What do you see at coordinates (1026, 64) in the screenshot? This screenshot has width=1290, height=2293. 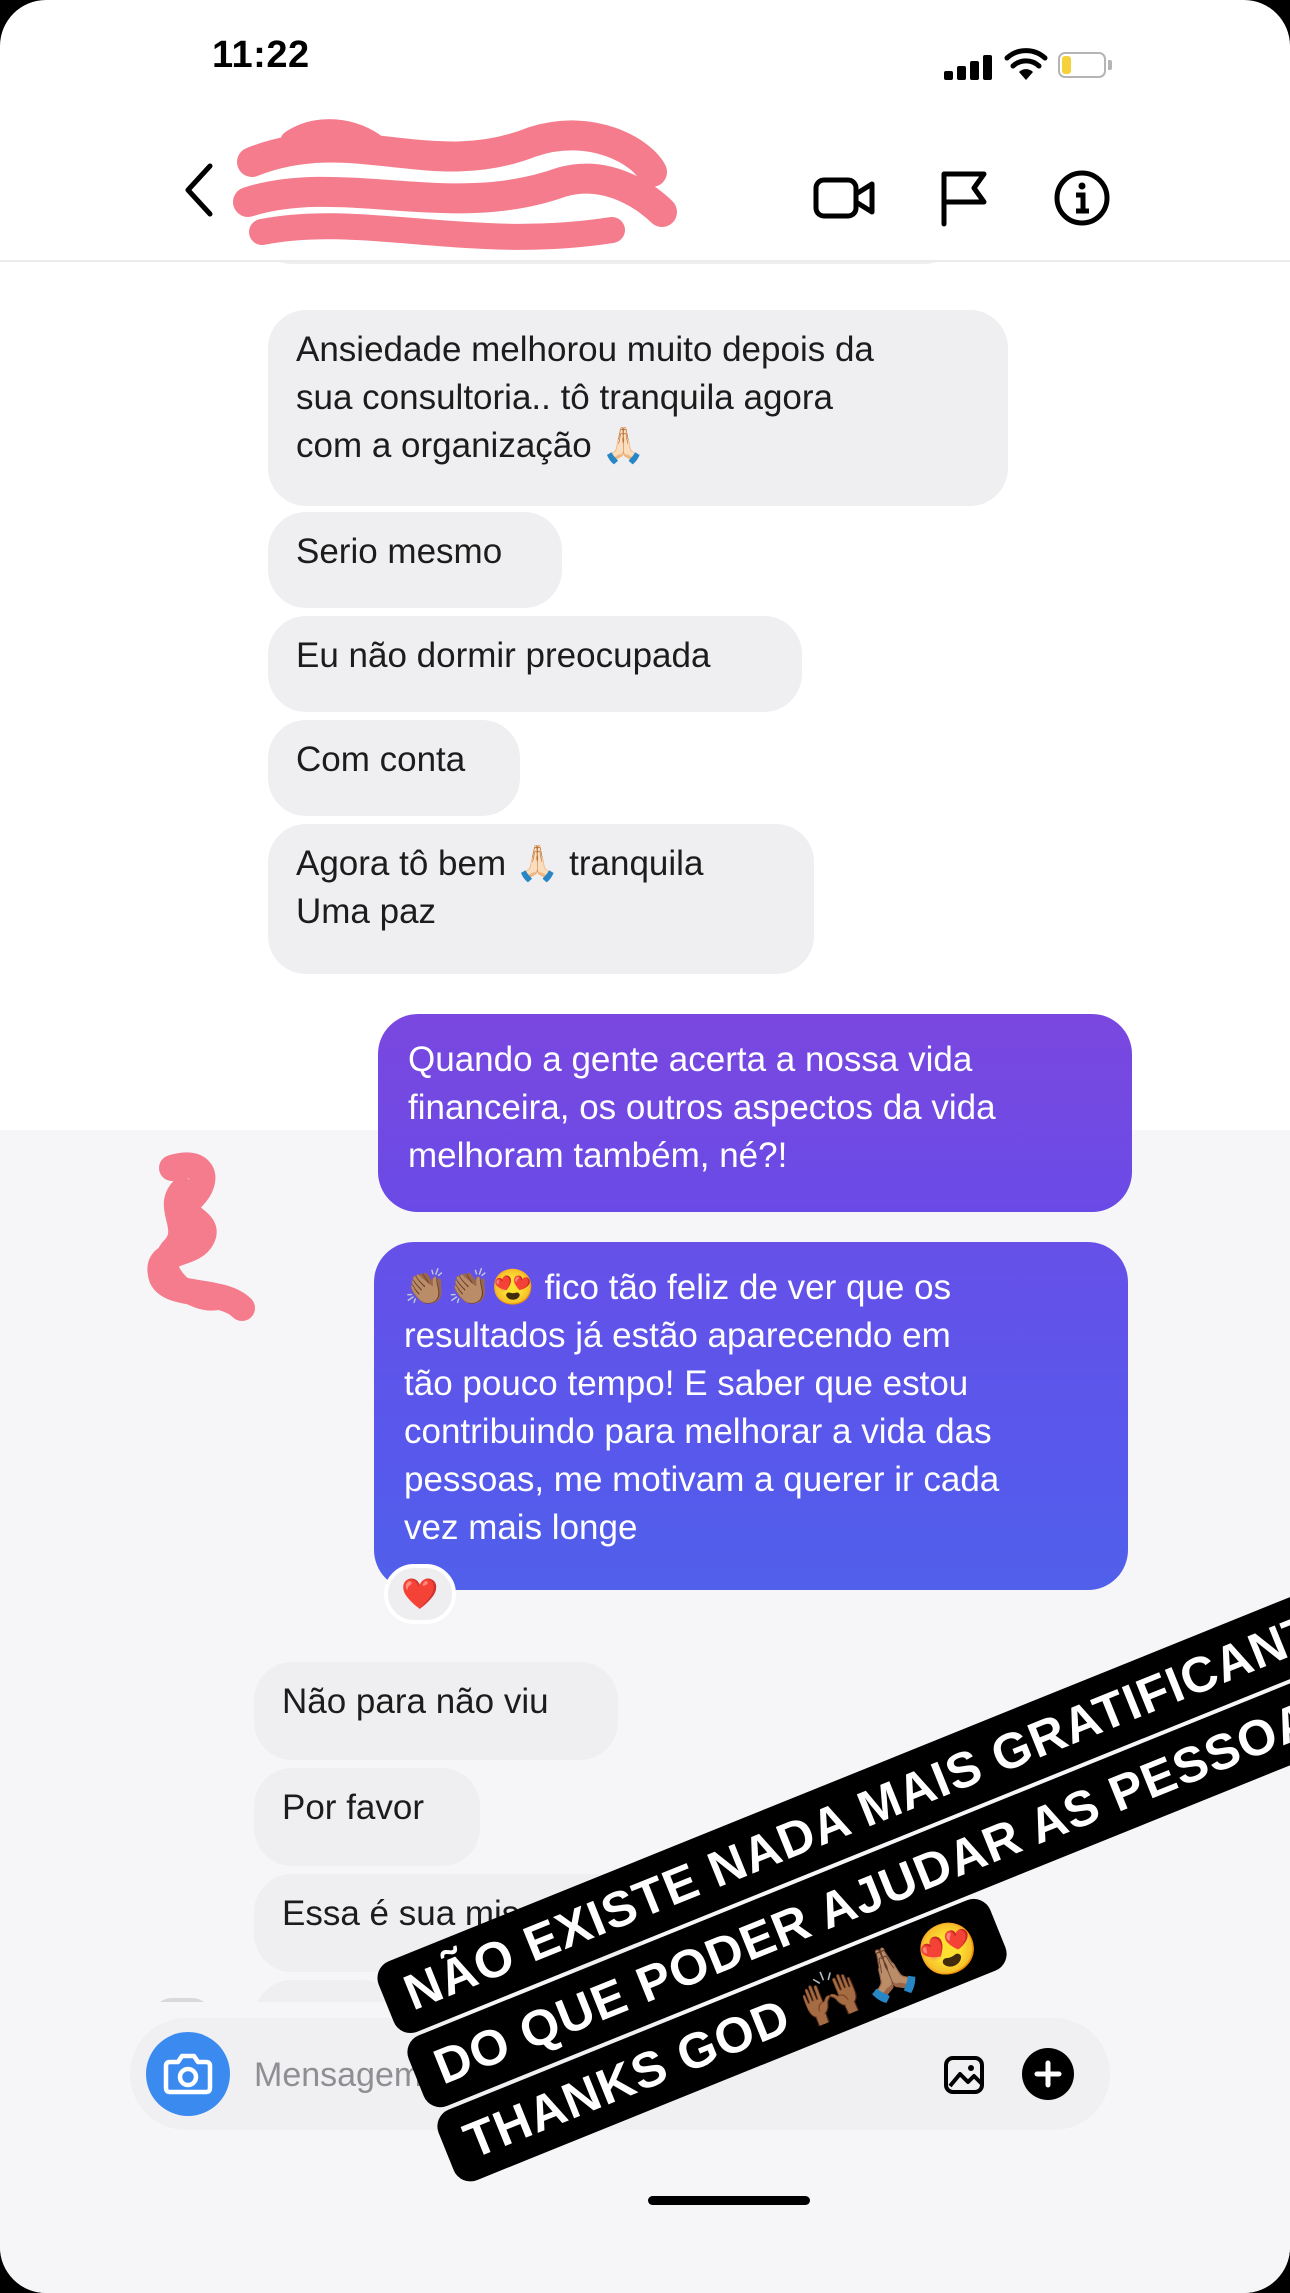 I see `wifi-icon` at bounding box center [1026, 64].